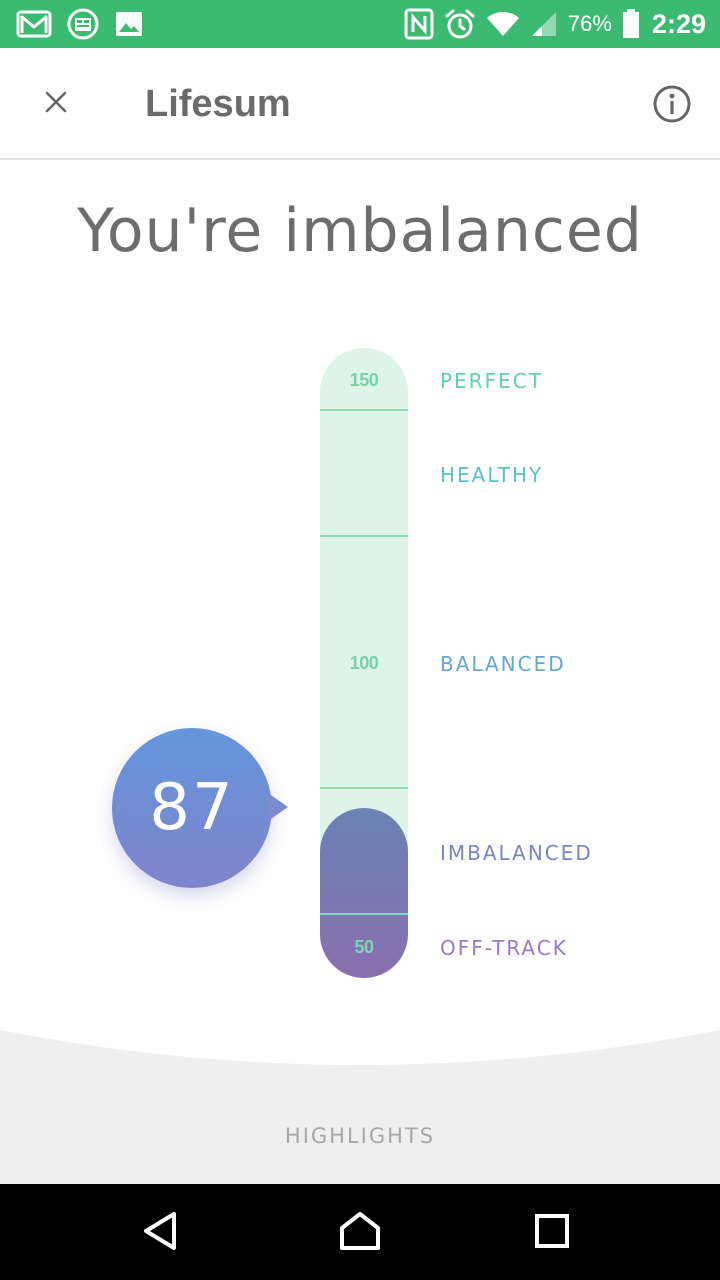 This screenshot has height=1280, width=720. I want to click on level-label-imbalanced: IMBALANCED, so click(516, 853).